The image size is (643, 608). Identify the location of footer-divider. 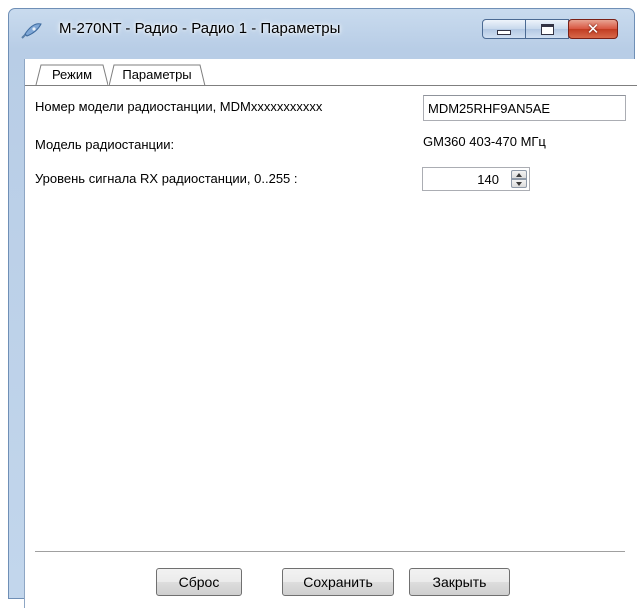
(330, 552).